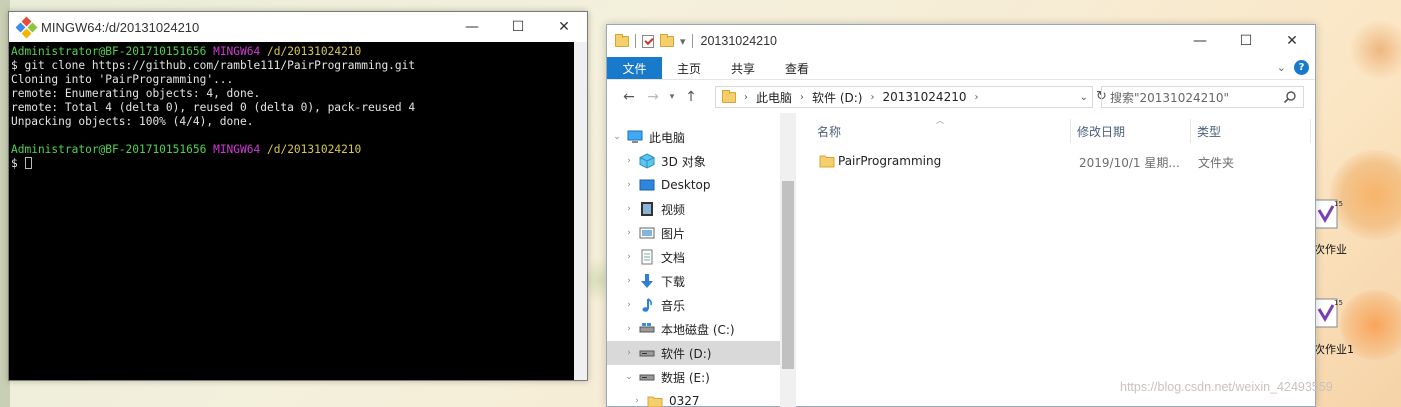 The image size is (1401, 407). I want to click on column-header-type: 类型, so click(1209, 131).